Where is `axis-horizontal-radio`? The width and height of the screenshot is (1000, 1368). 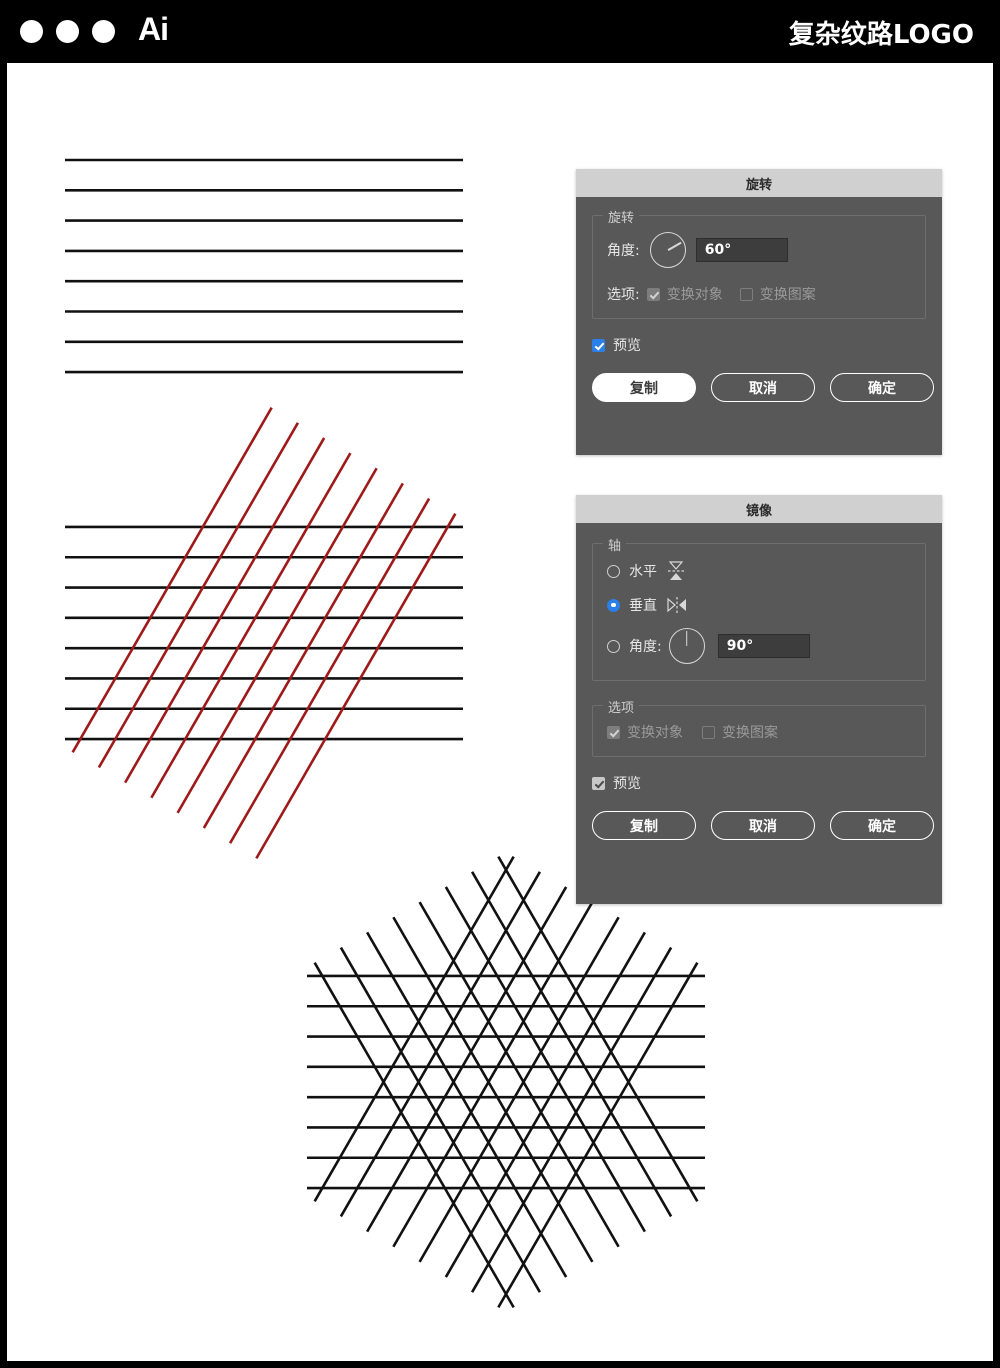 axis-horizontal-radio is located at coordinates (613, 571).